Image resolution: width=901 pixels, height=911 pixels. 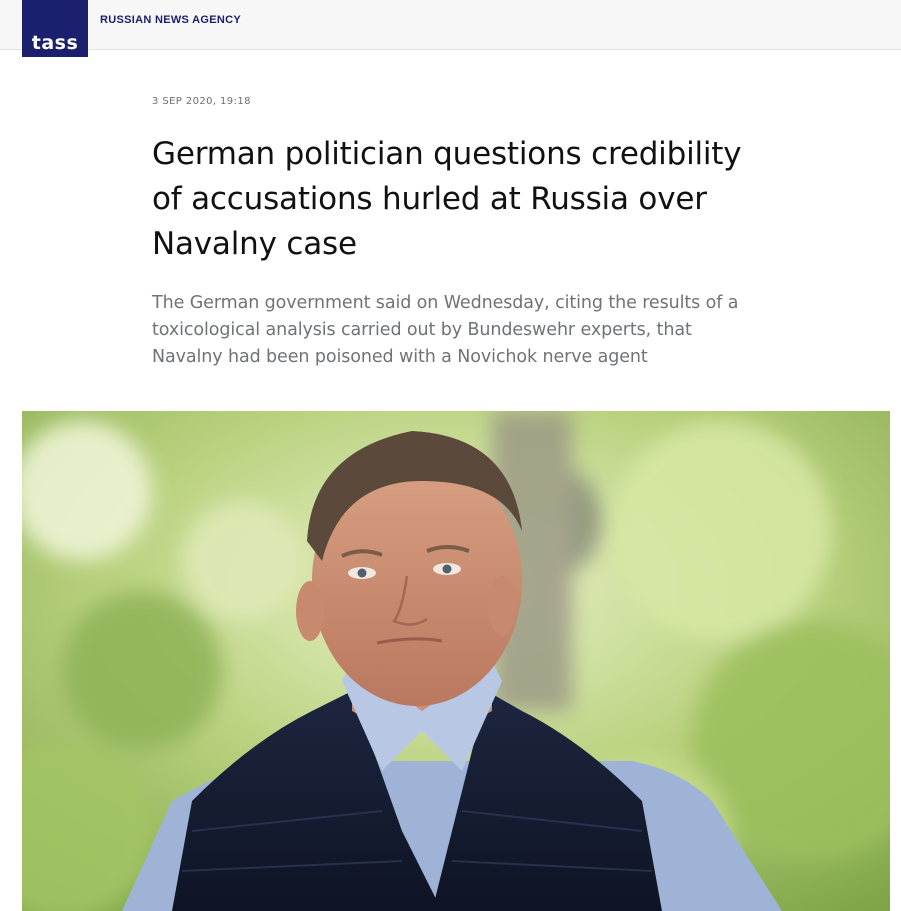 I want to click on agency-name: RUSSIAN NEWS AGENCY, so click(x=170, y=20).